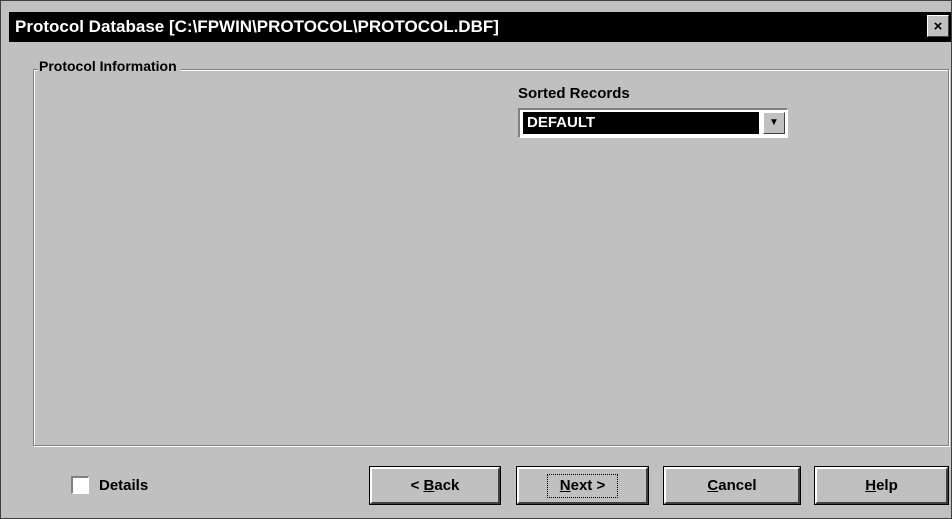 This screenshot has width=952, height=519. I want to click on cancel-rest: ancel, so click(737, 485).